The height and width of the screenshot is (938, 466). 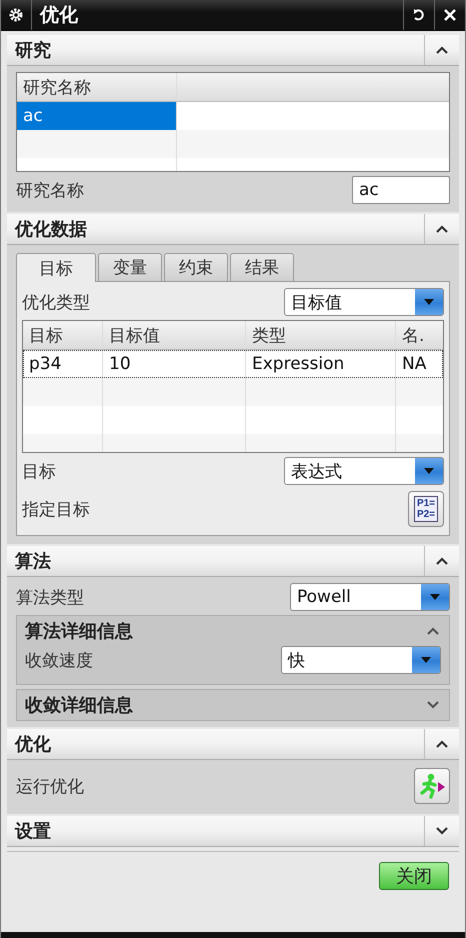 I want to click on section-header: 设置, so click(x=233, y=831).